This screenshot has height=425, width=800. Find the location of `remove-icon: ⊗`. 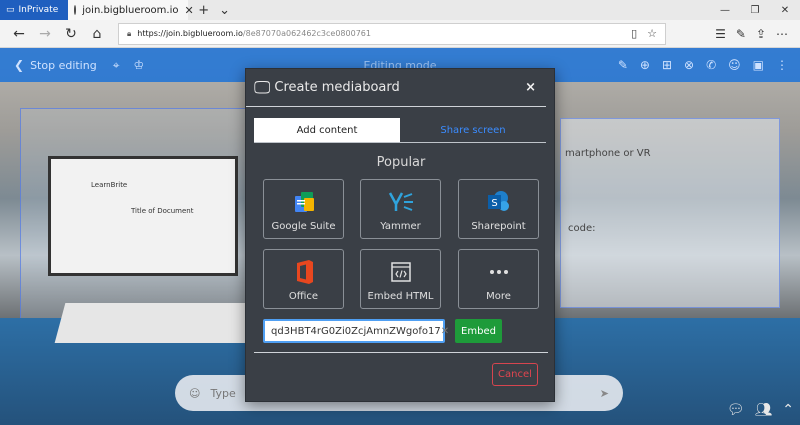

remove-icon: ⊗ is located at coordinates (689, 65).